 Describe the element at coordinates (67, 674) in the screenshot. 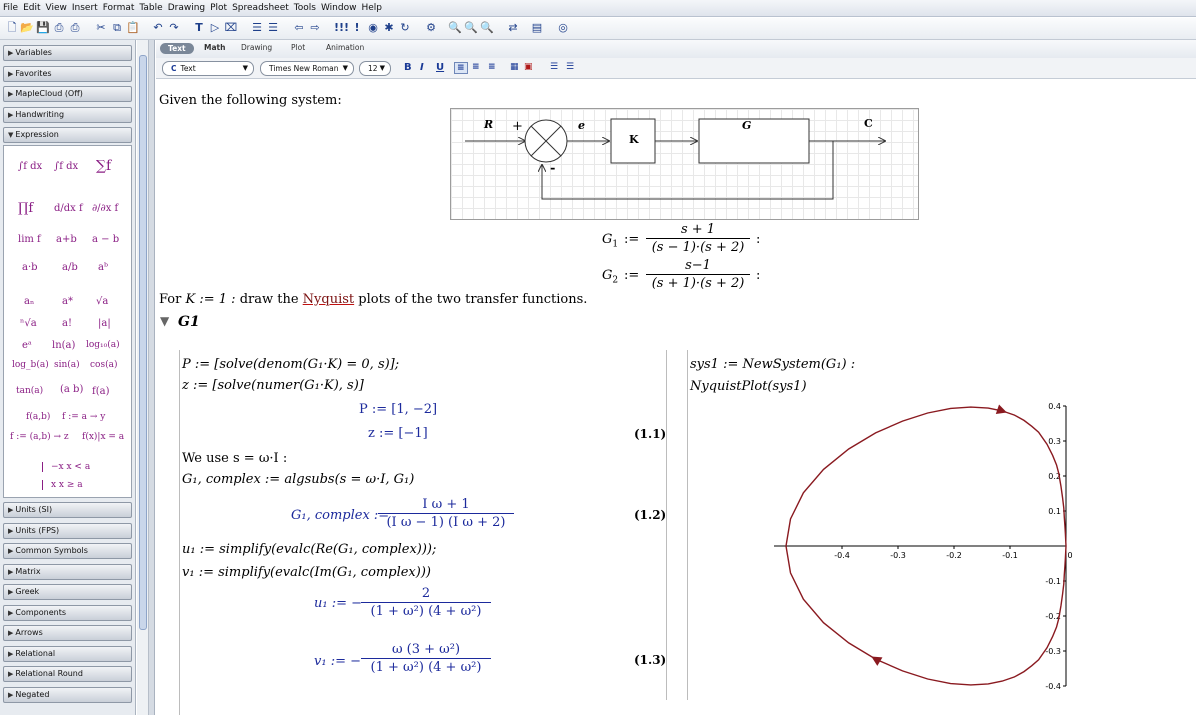

I see `palette-relational-round: ▶ Relational Round` at that location.